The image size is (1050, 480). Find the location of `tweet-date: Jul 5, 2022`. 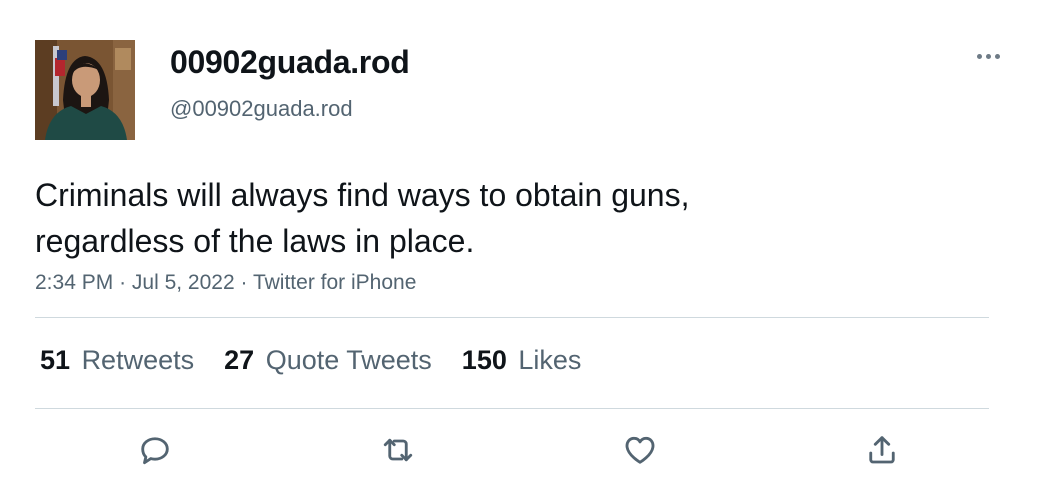

tweet-date: Jul 5, 2022 is located at coordinates (183, 282).